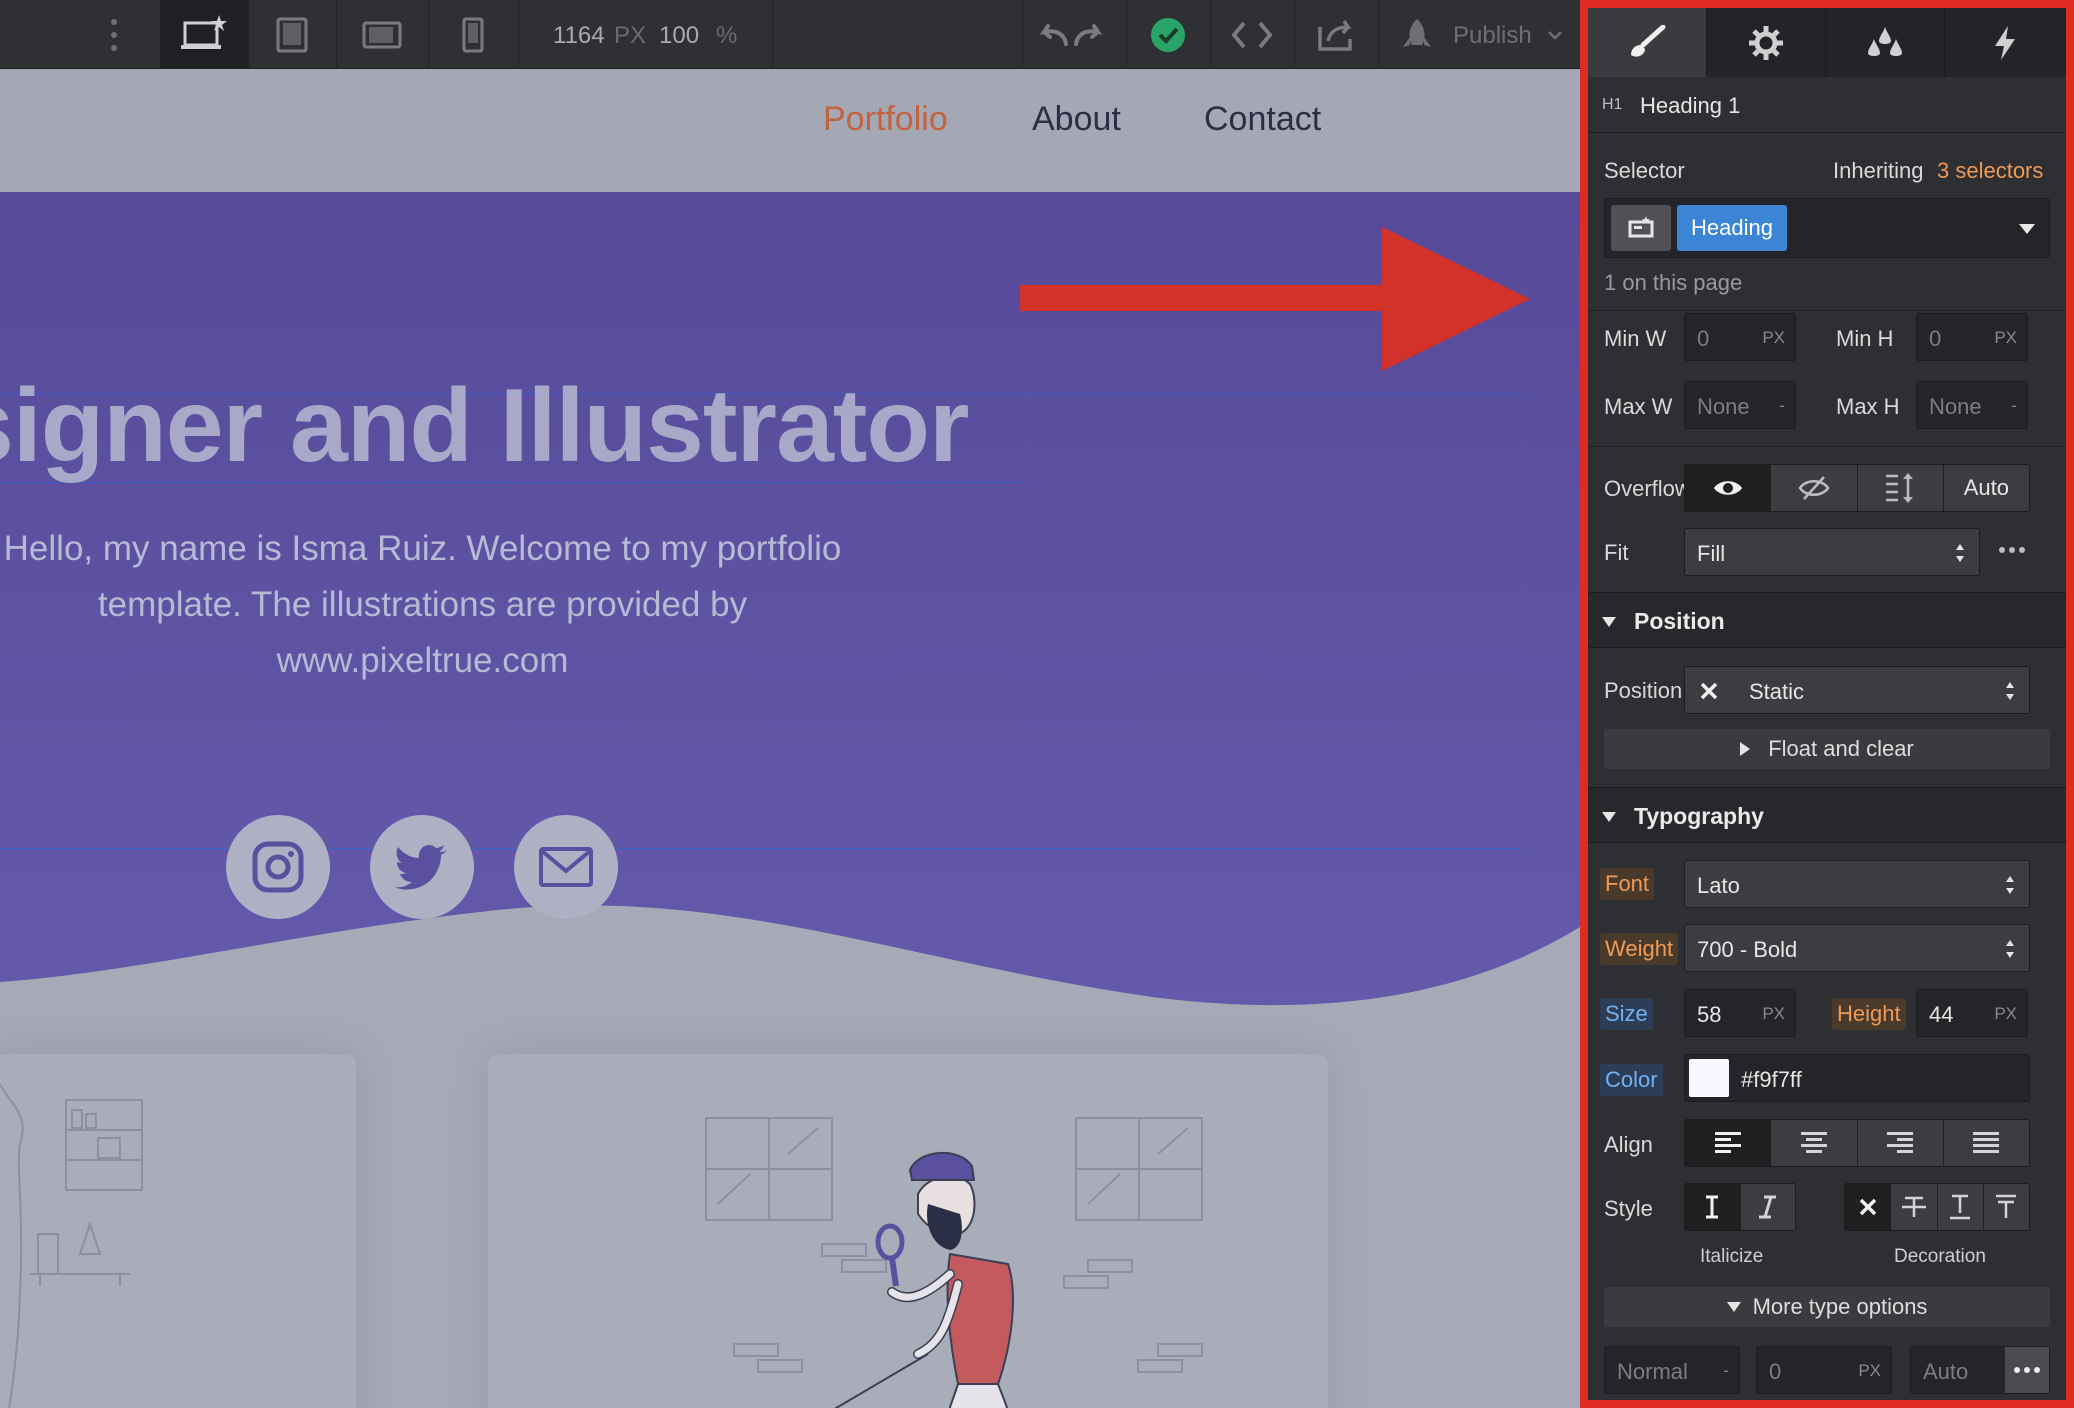 This screenshot has height=1408, width=2074. What do you see at coordinates (1726, 1371) in the screenshot?
I see `letter-spacing-unit: -` at bounding box center [1726, 1371].